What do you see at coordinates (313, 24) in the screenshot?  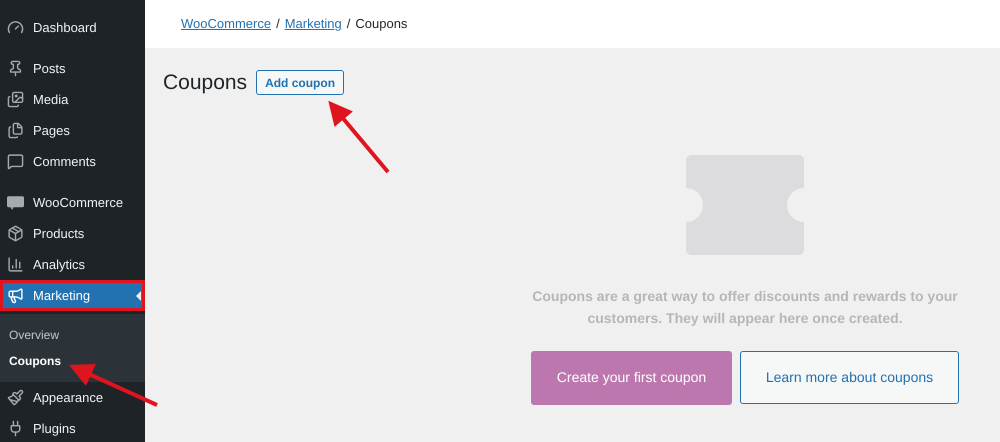 I see `breadcrumb-link: Marketing` at bounding box center [313, 24].